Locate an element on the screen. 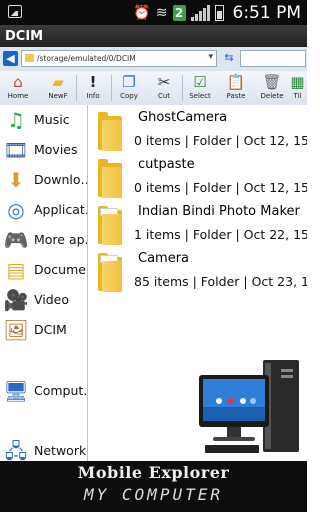  new-folder-icon: ▰ is located at coordinates (58, 82).